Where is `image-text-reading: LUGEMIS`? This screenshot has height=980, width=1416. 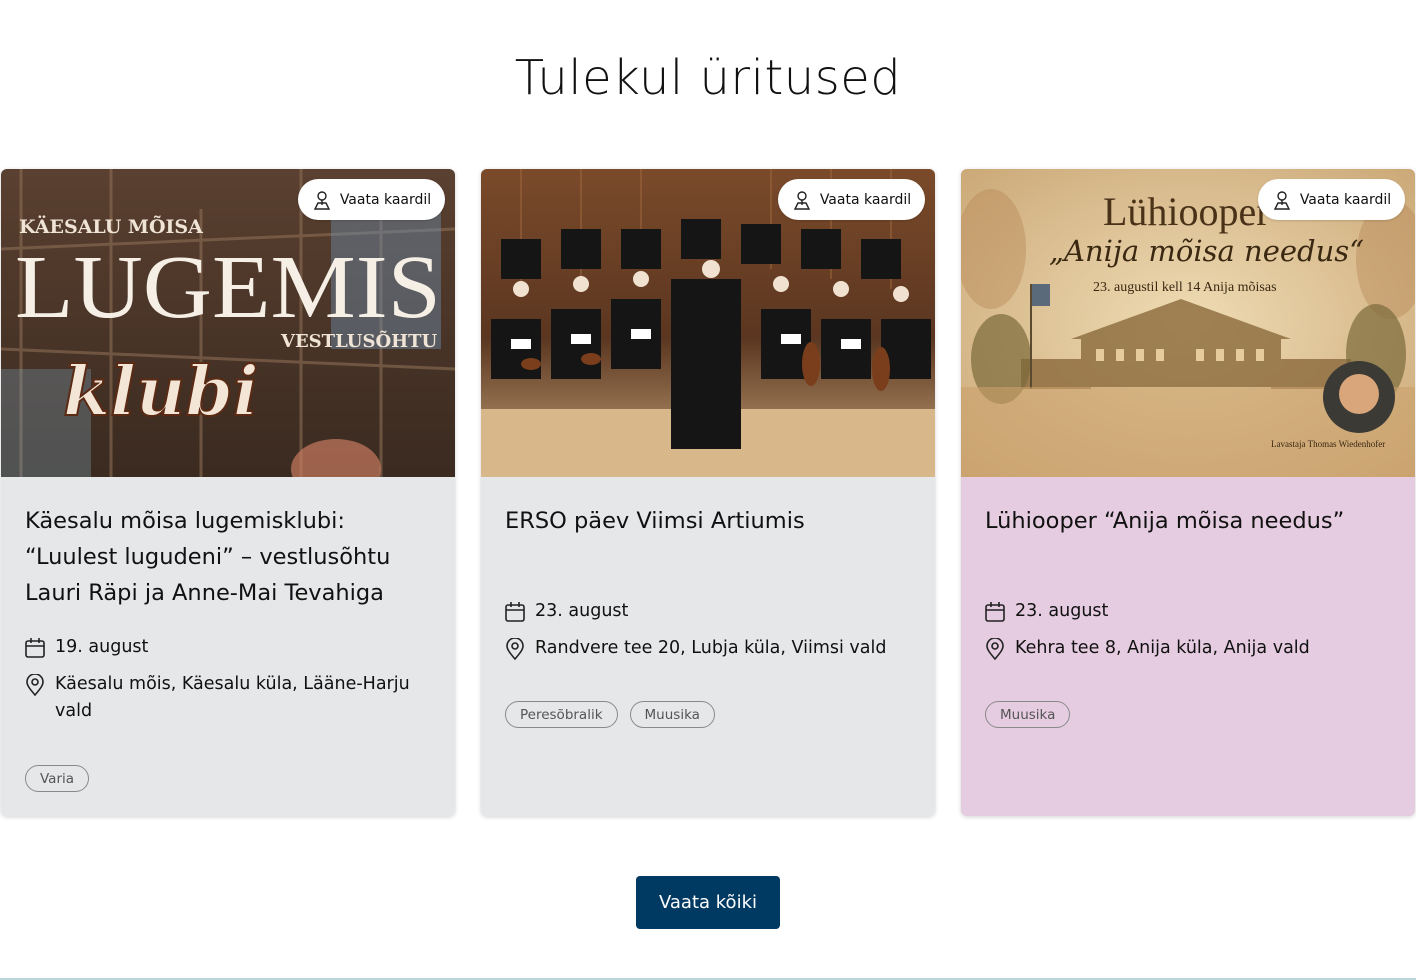
image-text-reading: LUGEMIS is located at coordinates (228, 287).